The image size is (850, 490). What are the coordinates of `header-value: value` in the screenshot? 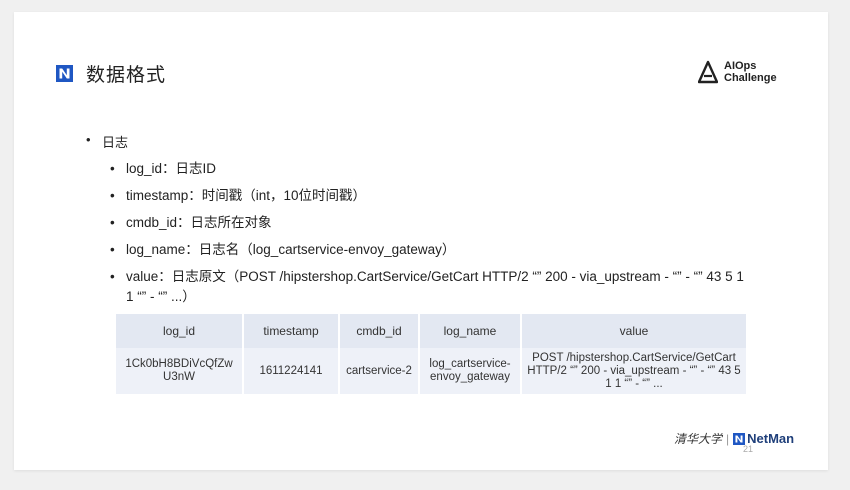 It's located at (634, 331).